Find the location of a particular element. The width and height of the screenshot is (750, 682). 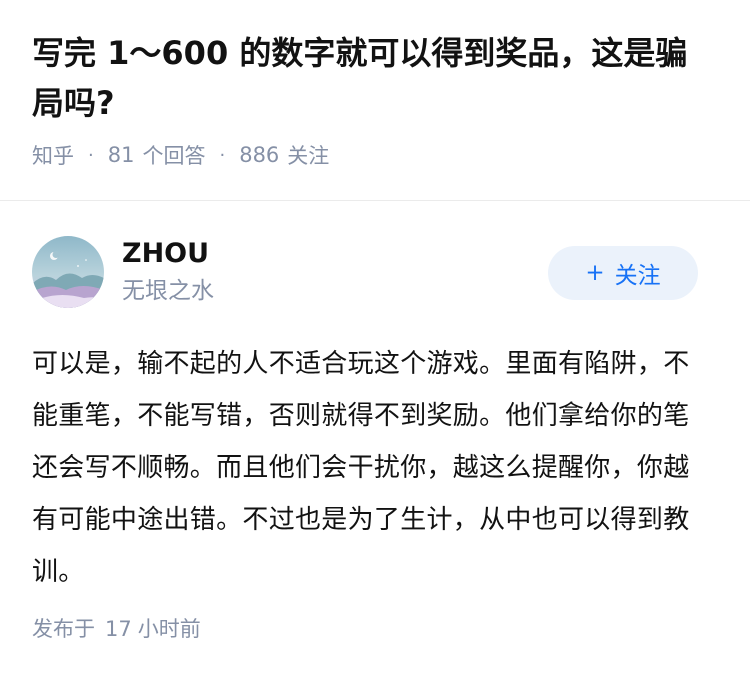

published-value: 17 is located at coordinates (118, 629).